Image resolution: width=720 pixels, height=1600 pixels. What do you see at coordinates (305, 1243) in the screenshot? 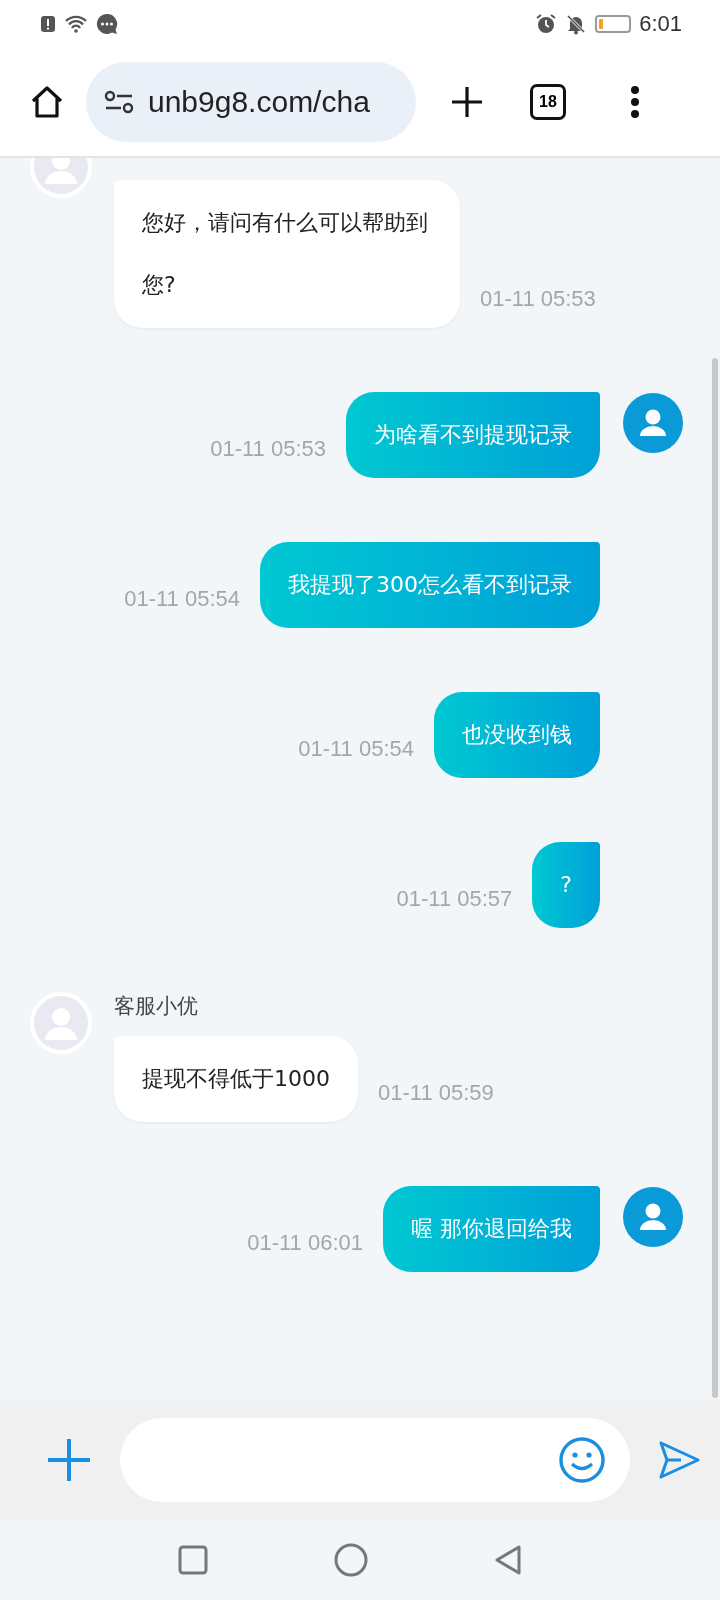
I see `message-time: 01-11 06:01` at bounding box center [305, 1243].